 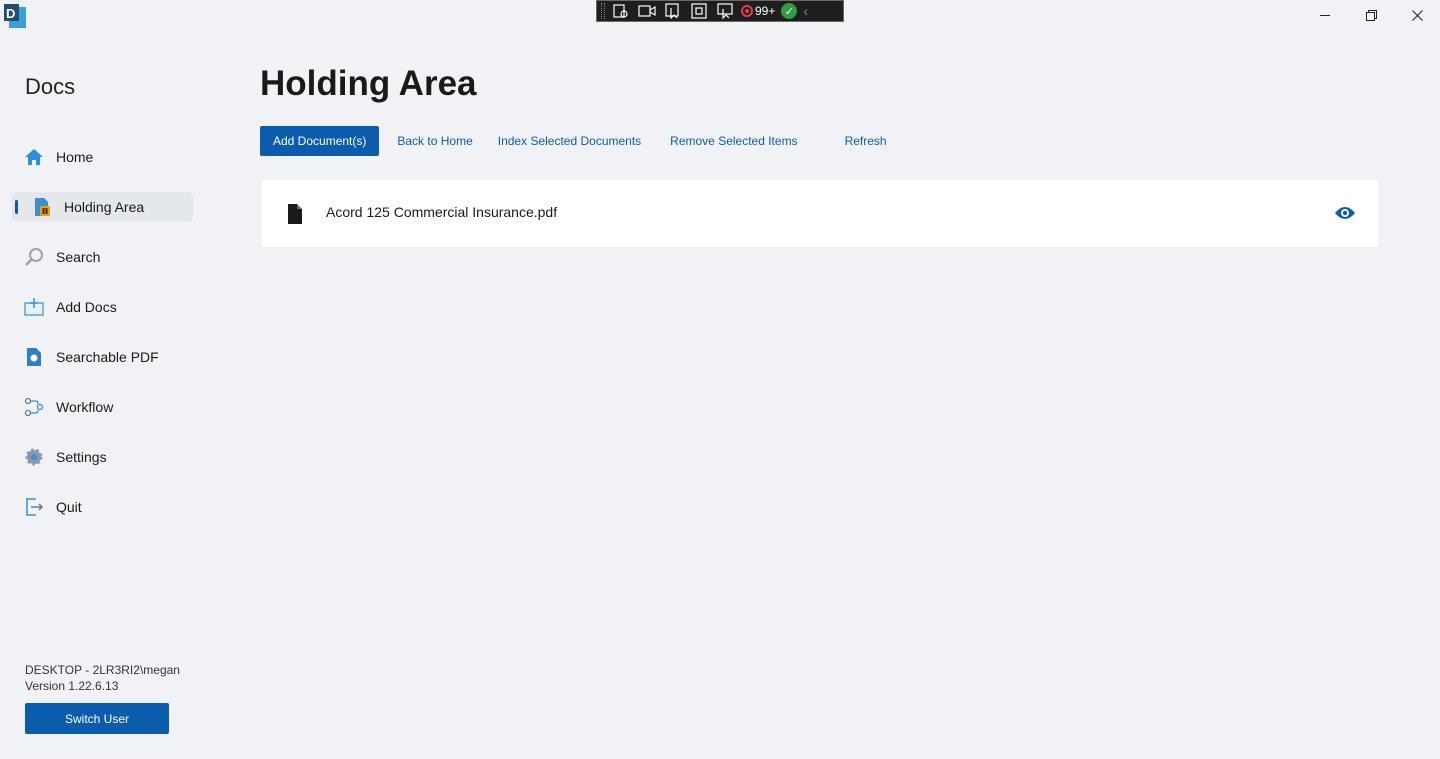 I want to click on recorder-toolbar: 99+ ✓ ‹, so click(x=720, y=11).